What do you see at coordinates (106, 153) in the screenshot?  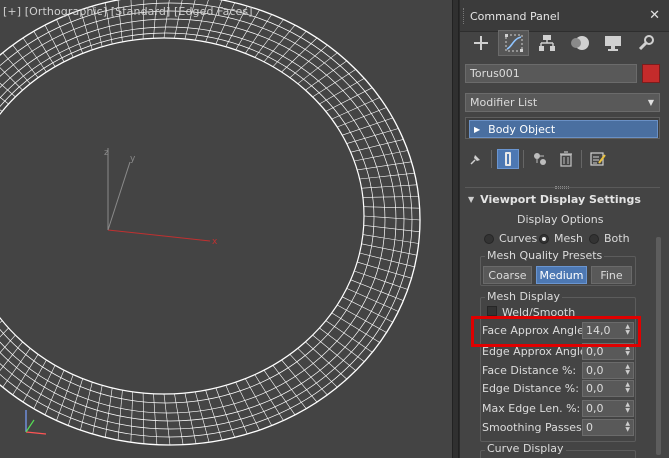 I see `axis-z-label: z` at bounding box center [106, 153].